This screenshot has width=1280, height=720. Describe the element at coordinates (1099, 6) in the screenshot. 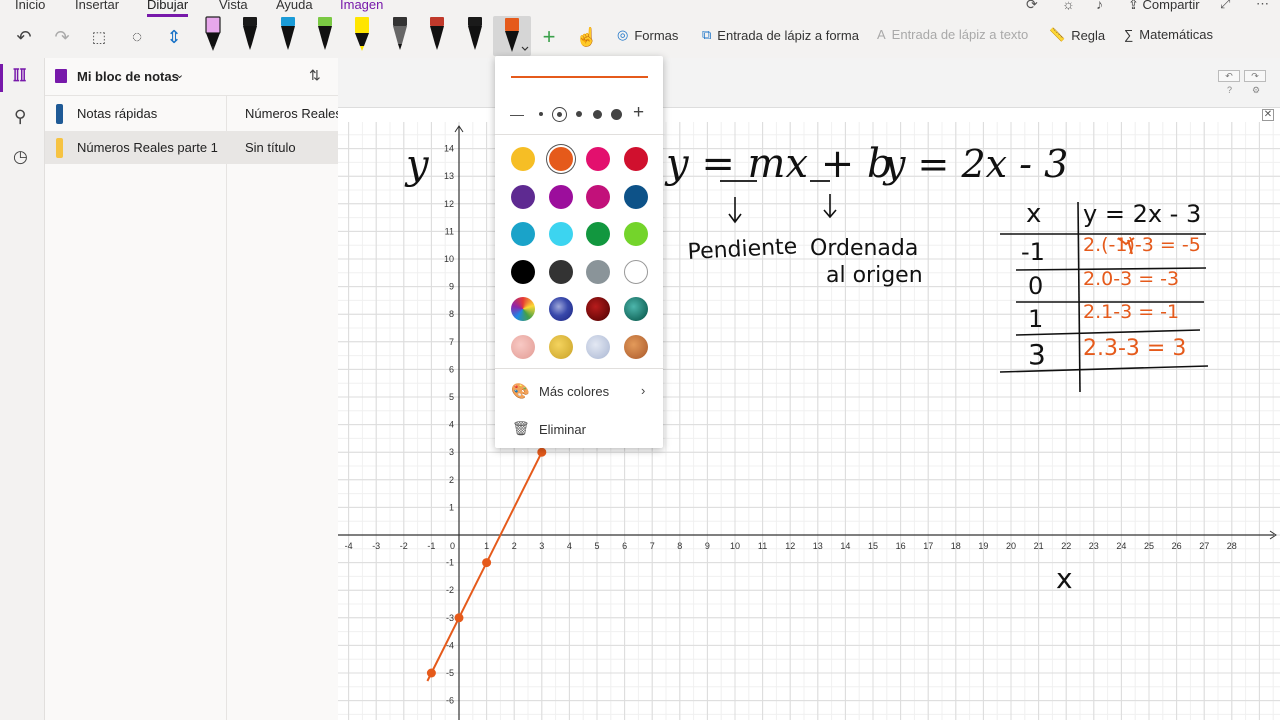

I see `bell-icon: ♪` at that location.